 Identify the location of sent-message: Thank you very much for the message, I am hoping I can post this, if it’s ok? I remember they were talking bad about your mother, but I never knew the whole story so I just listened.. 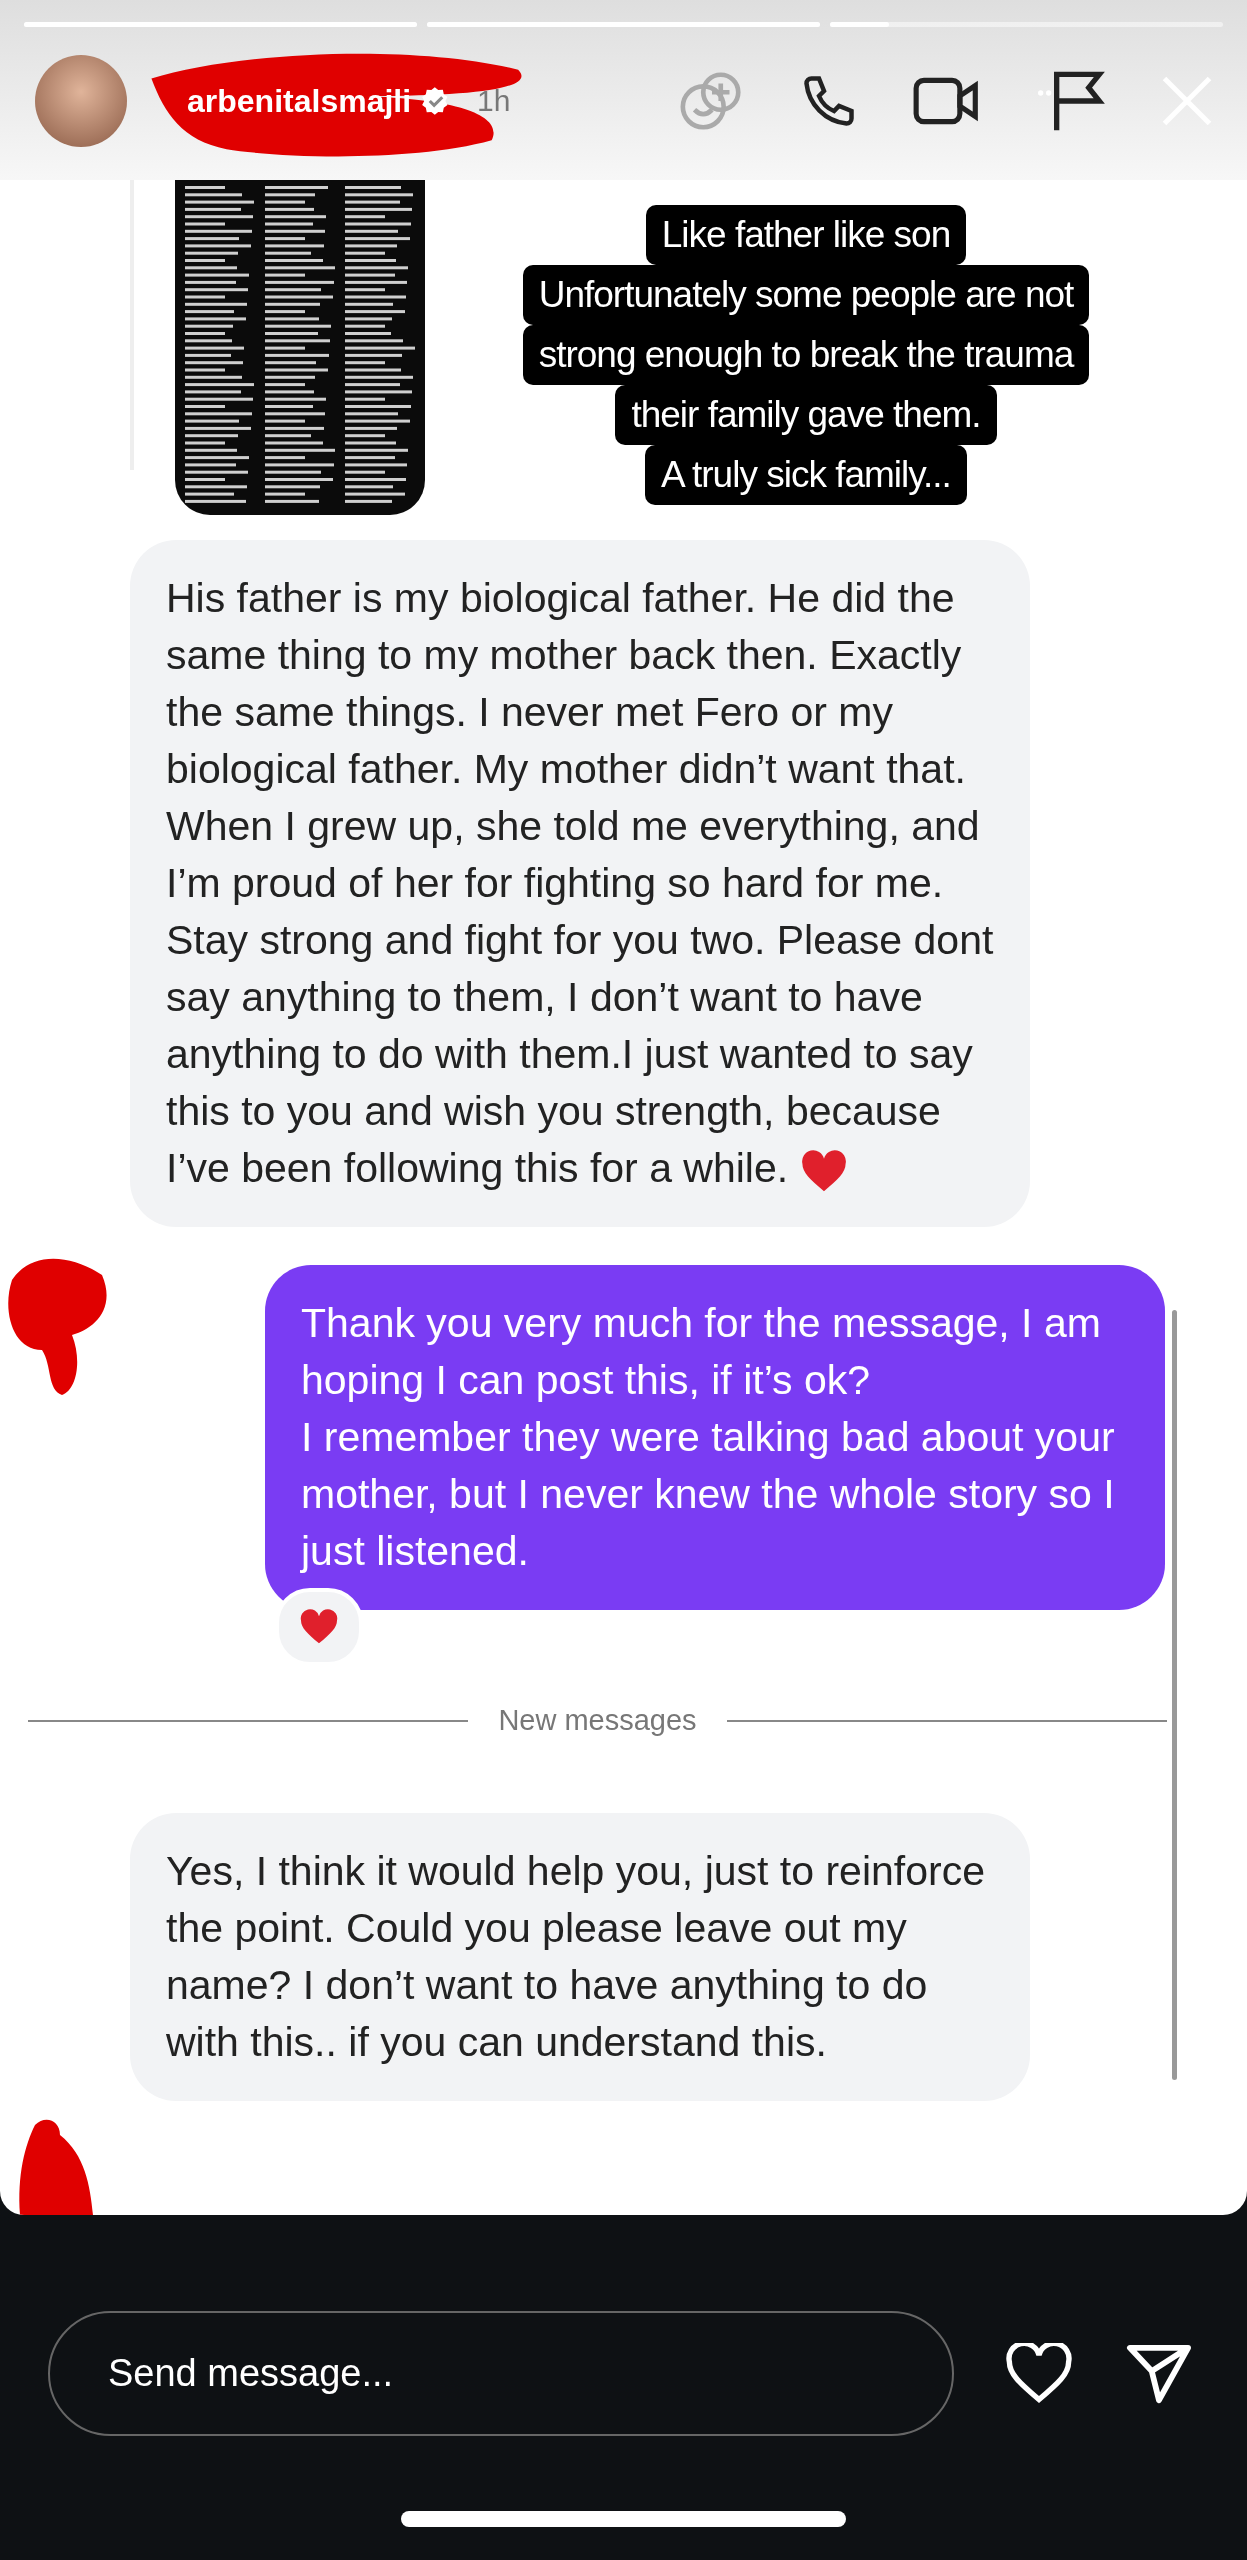
(715, 1437).